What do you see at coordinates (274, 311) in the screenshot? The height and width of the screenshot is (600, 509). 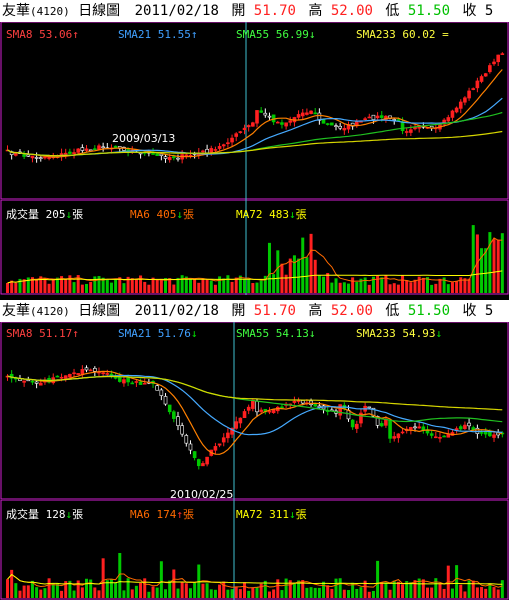 I see `open-value: 51.70` at bounding box center [274, 311].